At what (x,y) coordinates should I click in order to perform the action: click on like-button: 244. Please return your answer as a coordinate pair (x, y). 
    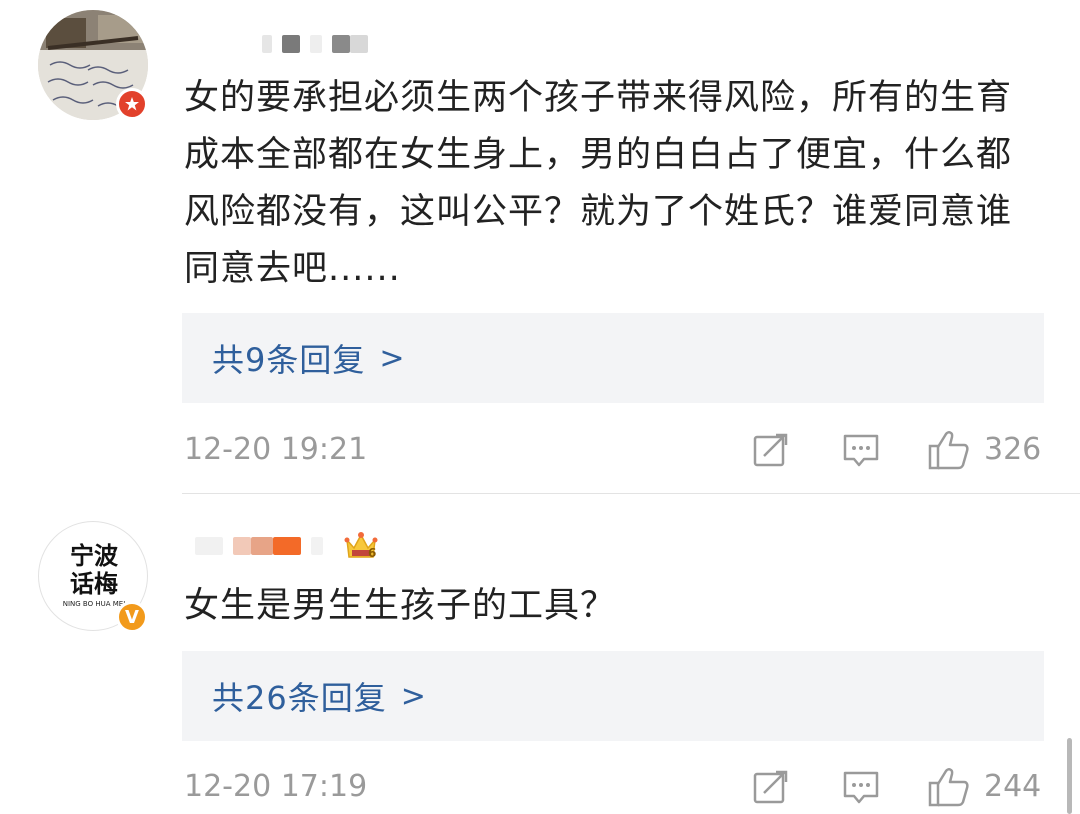
    Looking at the image, I should click on (984, 787).